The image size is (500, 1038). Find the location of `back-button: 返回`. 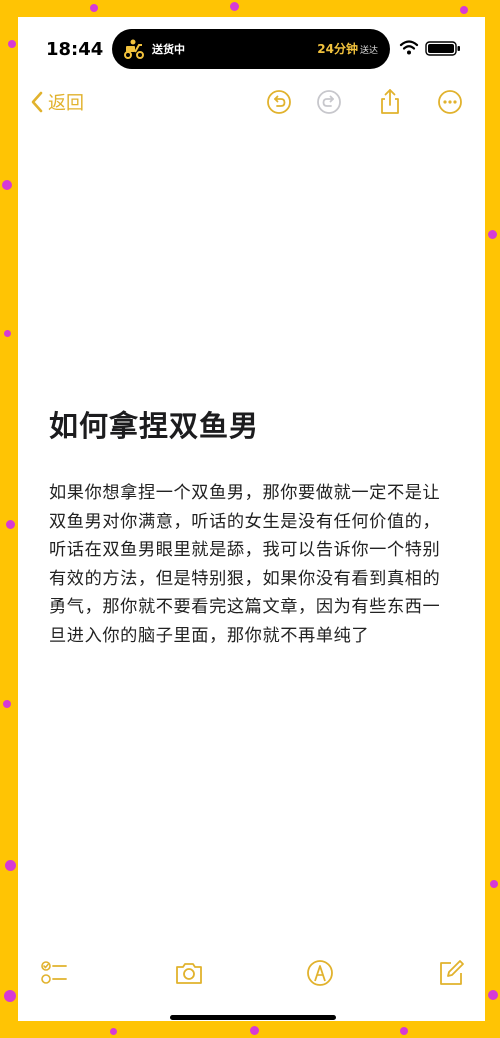

back-button: 返回 is located at coordinates (57, 102).